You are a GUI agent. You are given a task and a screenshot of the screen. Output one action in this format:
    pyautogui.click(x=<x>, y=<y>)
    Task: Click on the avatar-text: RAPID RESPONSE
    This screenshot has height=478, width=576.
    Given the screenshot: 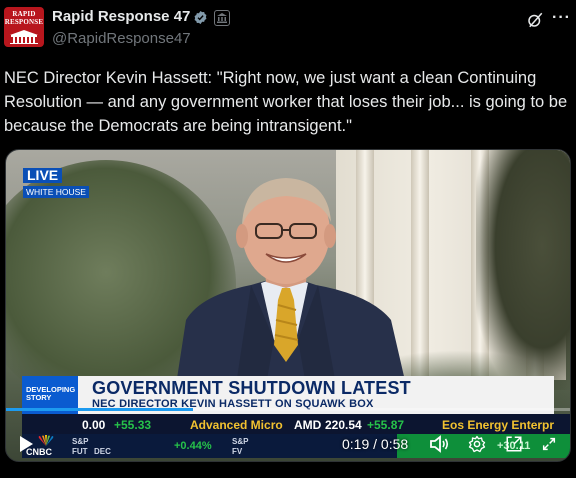 What is the action you would take?
    pyautogui.click(x=24, y=18)
    